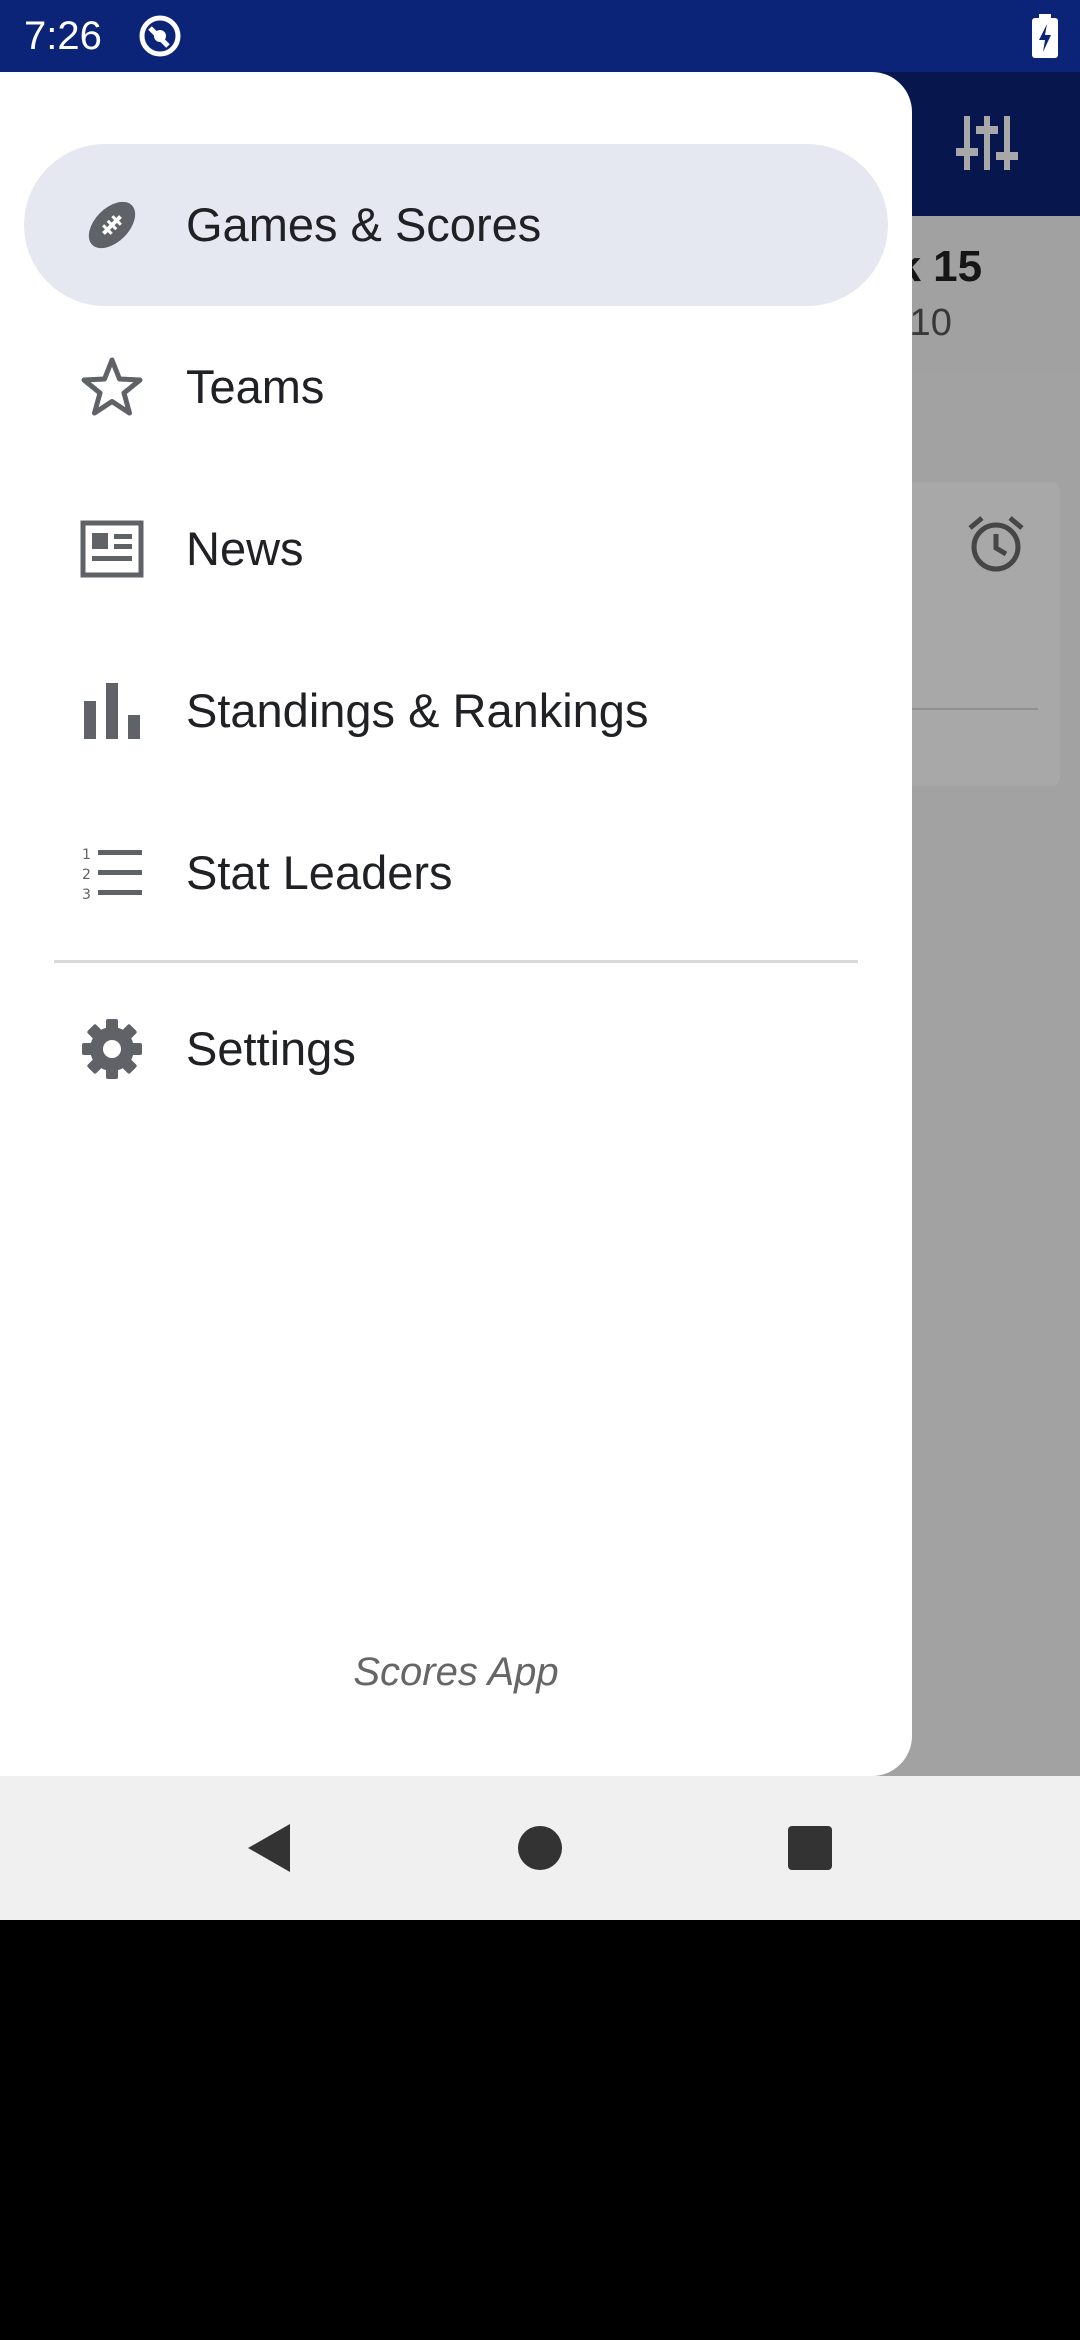  Describe the element at coordinates (112, 386) in the screenshot. I see `star-icon` at that location.